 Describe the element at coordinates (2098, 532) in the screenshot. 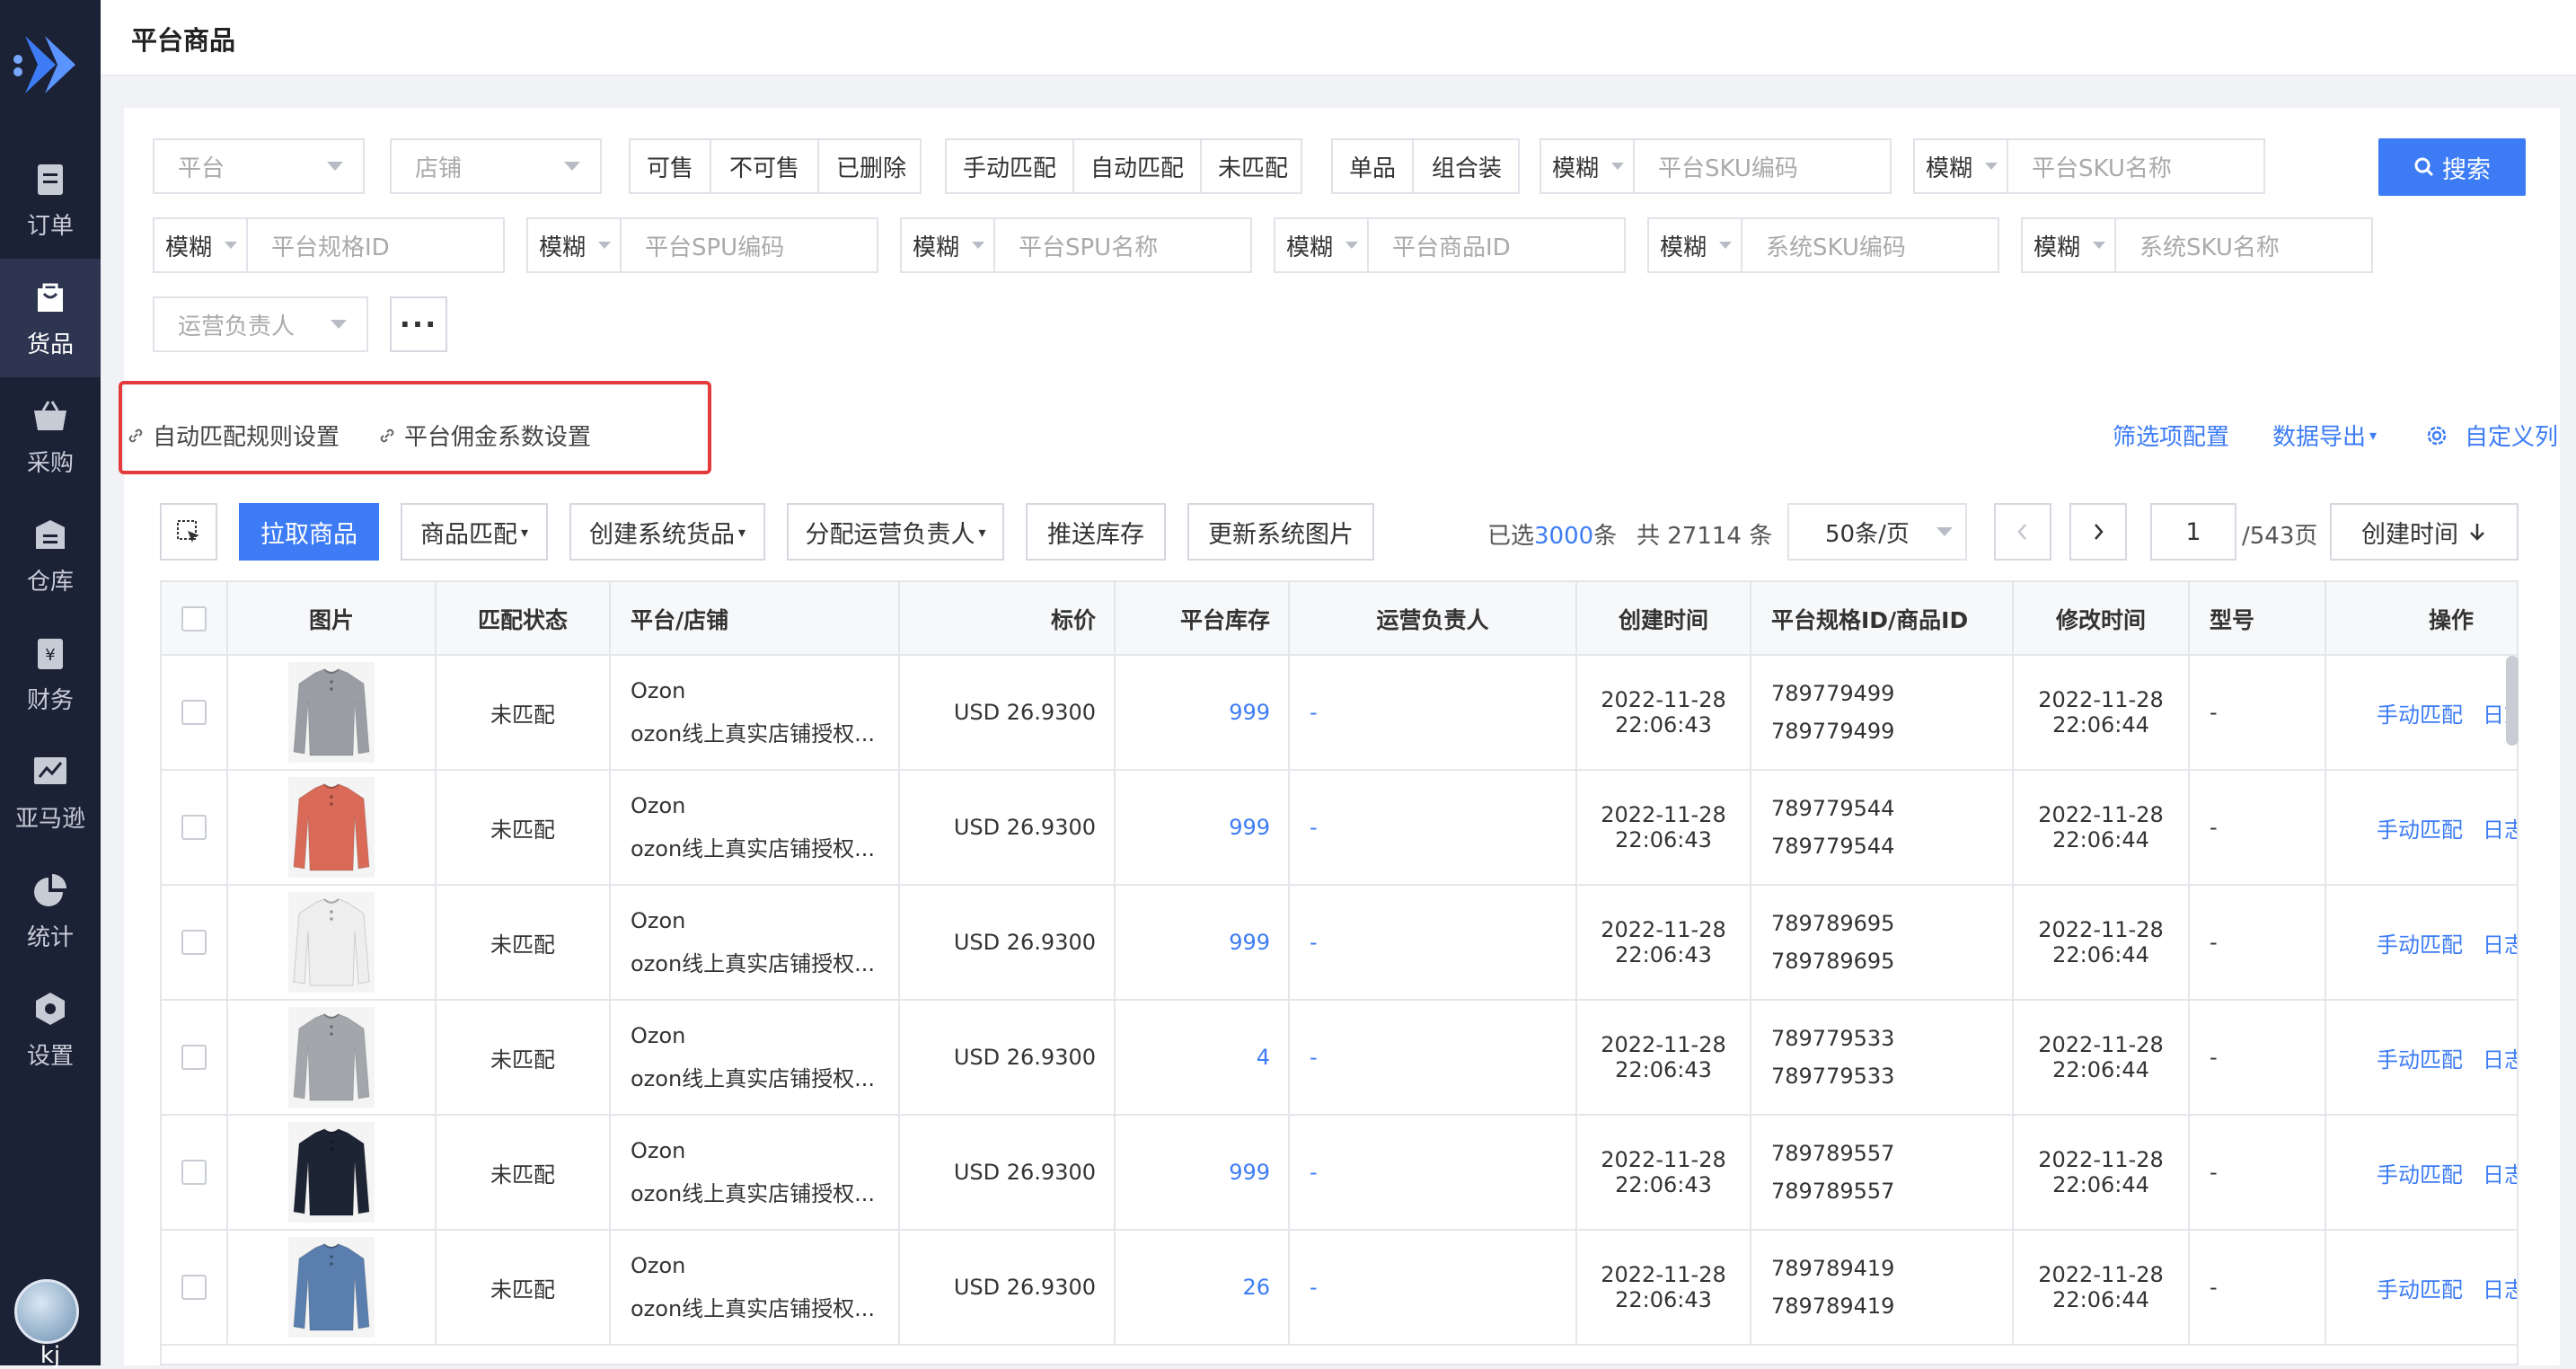

I see `next-page-button` at that location.